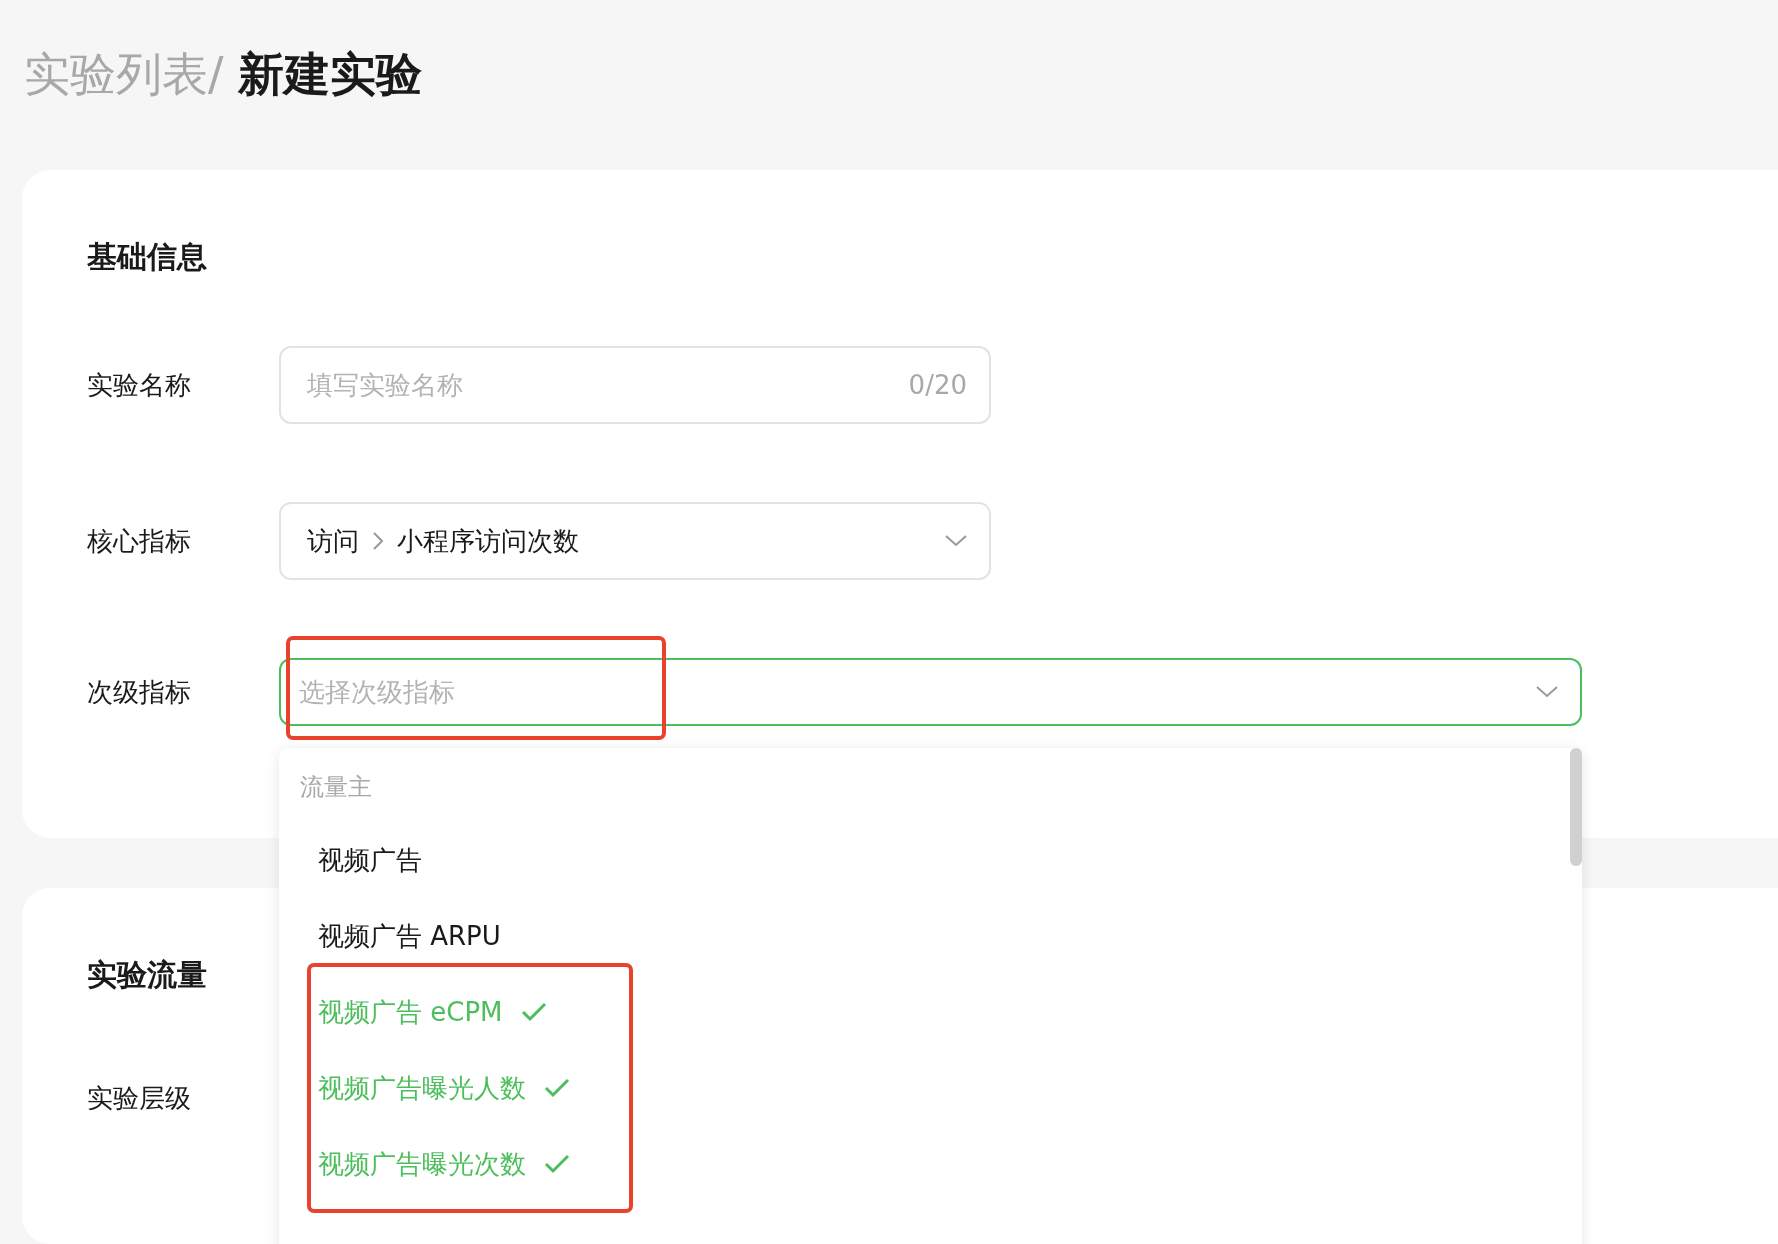  Describe the element at coordinates (378, 541) in the screenshot. I see `chevron-right-icon` at that location.